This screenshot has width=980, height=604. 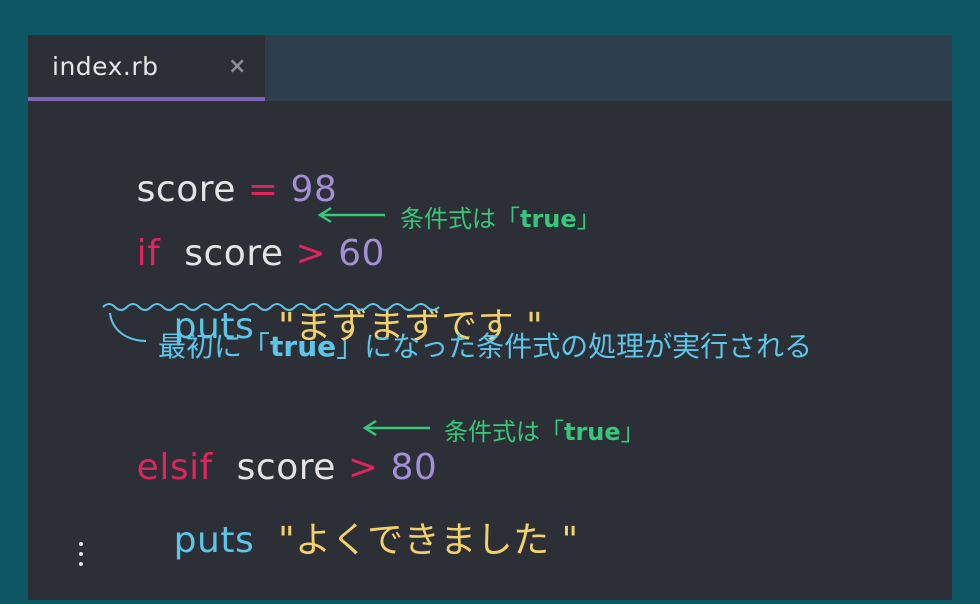 I want to click on code-line-5: puts "よくできました ", so click(x=340, y=537).